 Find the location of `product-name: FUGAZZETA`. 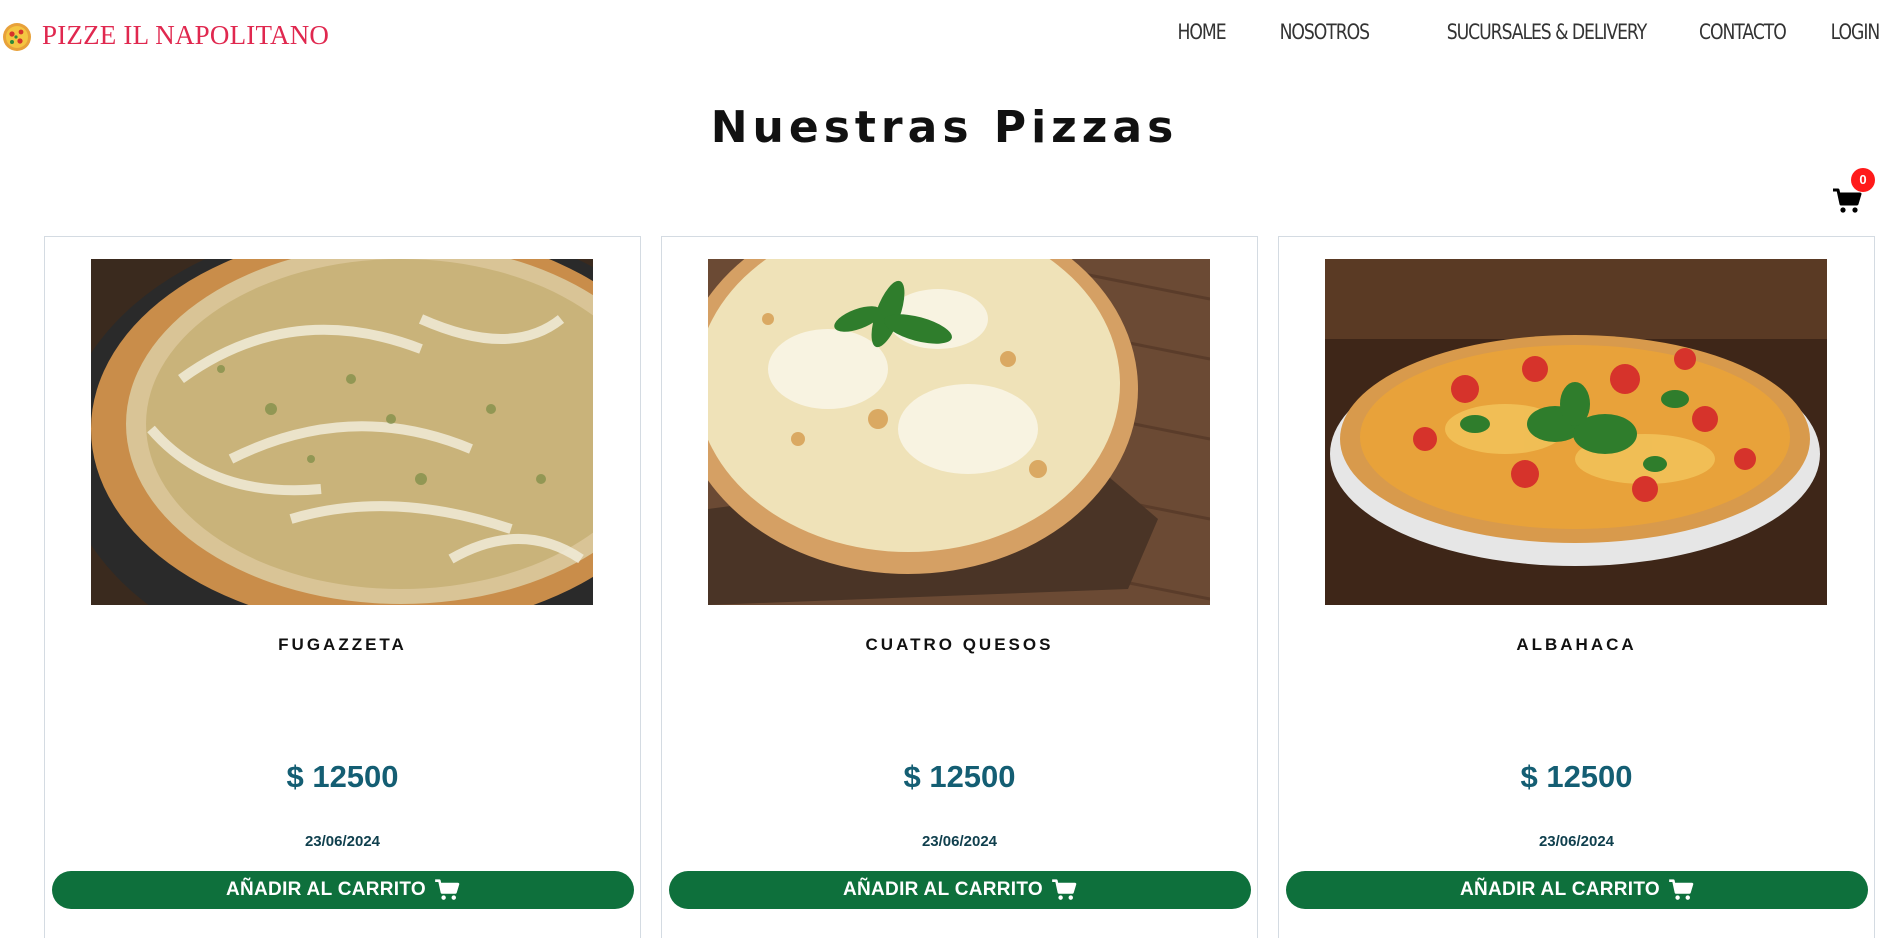

product-name: FUGAZZETA is located at coordinates (342, 644).